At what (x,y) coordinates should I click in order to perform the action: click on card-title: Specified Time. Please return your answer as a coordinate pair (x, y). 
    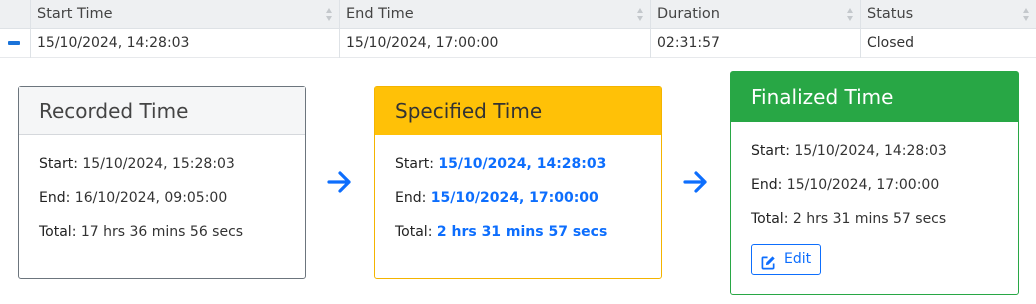
    Looking at the image, I should click on (518, 111).